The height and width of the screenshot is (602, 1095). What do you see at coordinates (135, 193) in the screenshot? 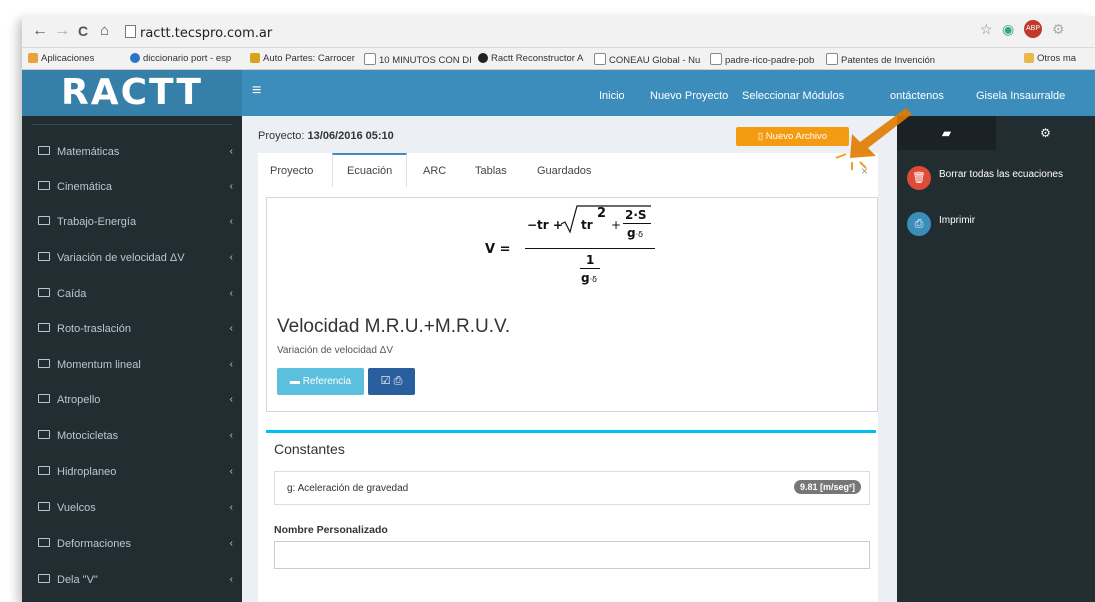
I see `sidebar-item-cinematica: Cinemática ‹` at bounding box center [135, 193].